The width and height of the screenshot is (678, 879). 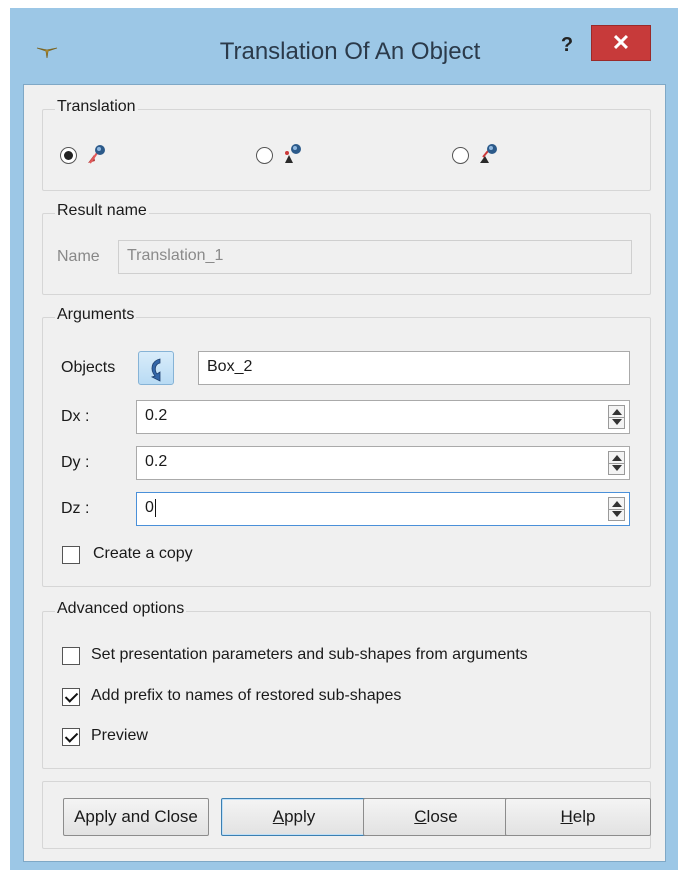 What do you see at coordinates (420, 816) in the screenshot?
I see `close-mnemonic: C` at bounding box center [420, 816].